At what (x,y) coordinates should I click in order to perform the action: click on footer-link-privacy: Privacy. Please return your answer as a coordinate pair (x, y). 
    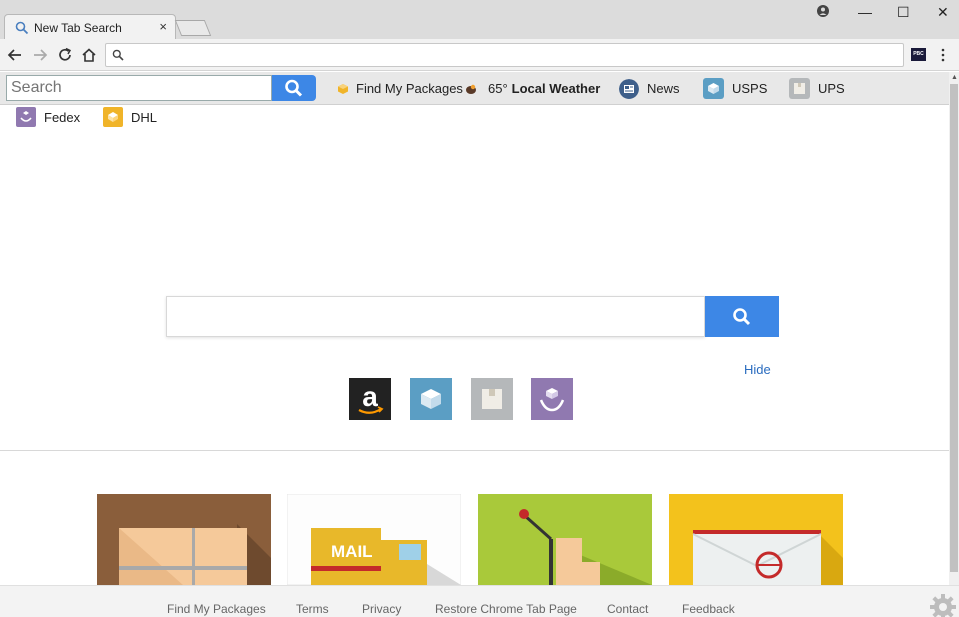
    Looking at the image, I should click on (381, 609).